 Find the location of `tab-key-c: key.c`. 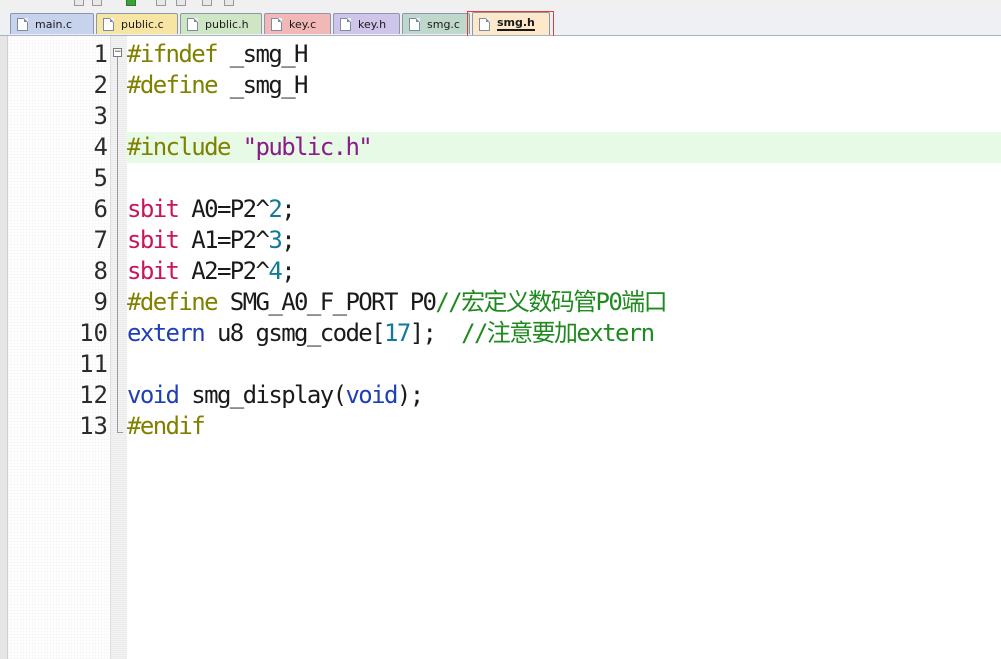

tab-key-c: key.c is located at coordinates (297, 23).